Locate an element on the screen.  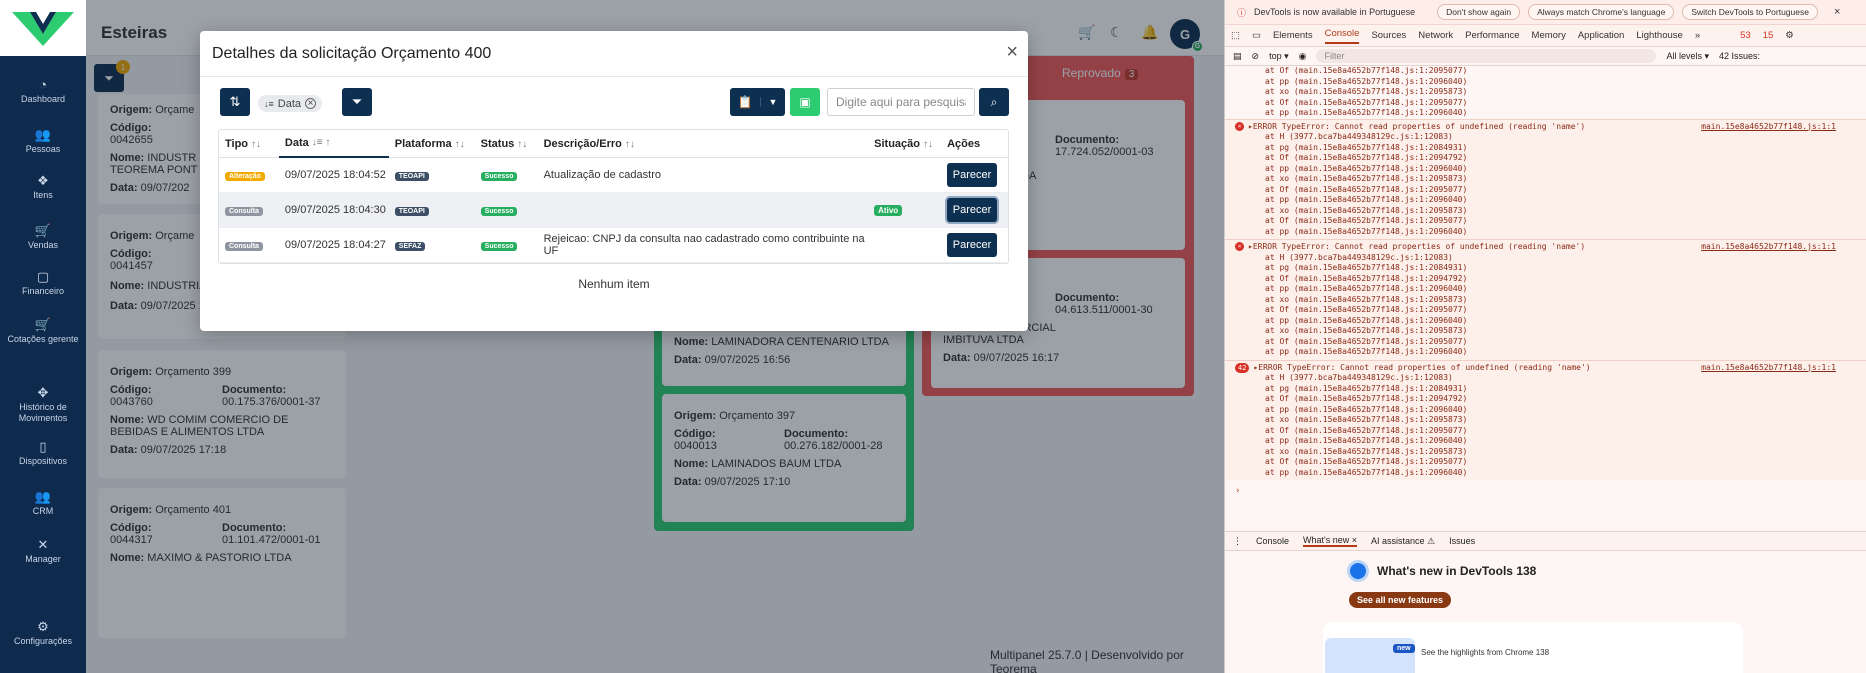
search-button: ⌕ is located at coordinates (994, 102).